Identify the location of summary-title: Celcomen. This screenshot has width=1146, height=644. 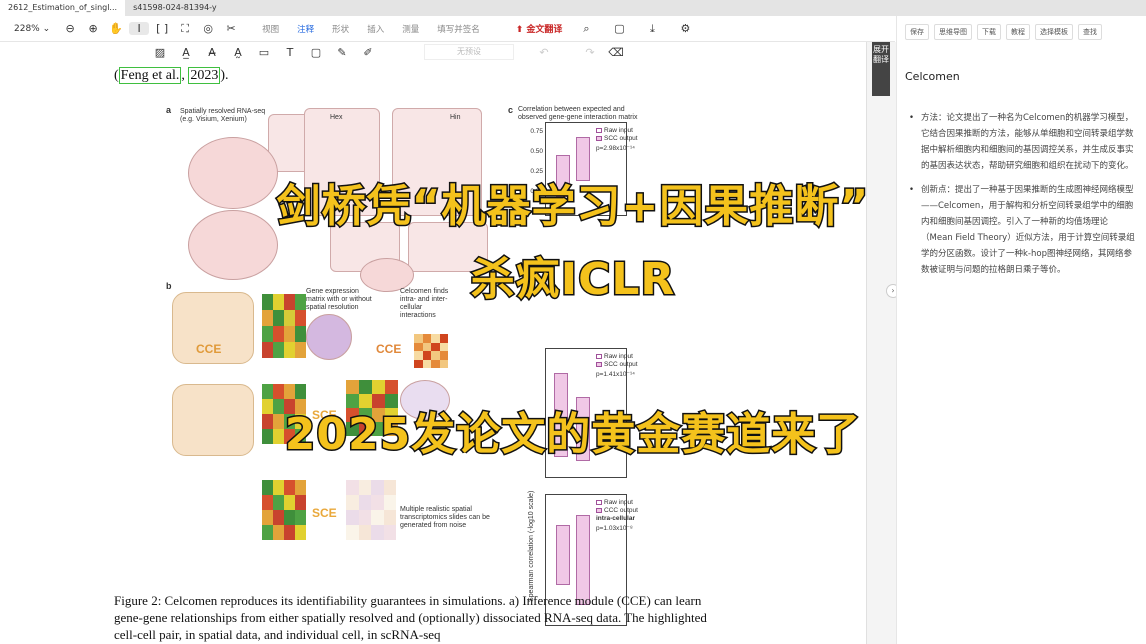
(932, 76).